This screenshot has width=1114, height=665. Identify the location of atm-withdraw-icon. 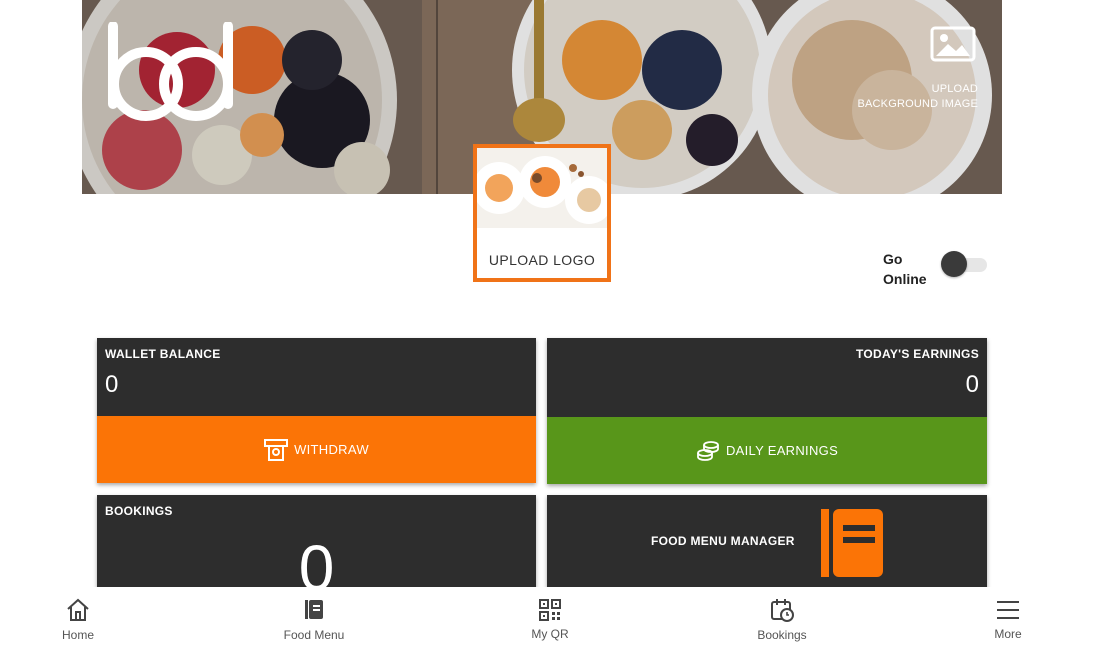
(276, 449).